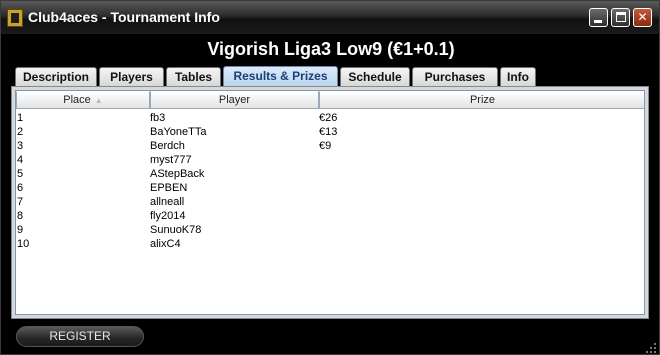 Image resolution: width=660 pixels, height=355 pixels. Describe the element at coordinates (77, 100) in the screenshot. I see `column-label: Place` at that location.